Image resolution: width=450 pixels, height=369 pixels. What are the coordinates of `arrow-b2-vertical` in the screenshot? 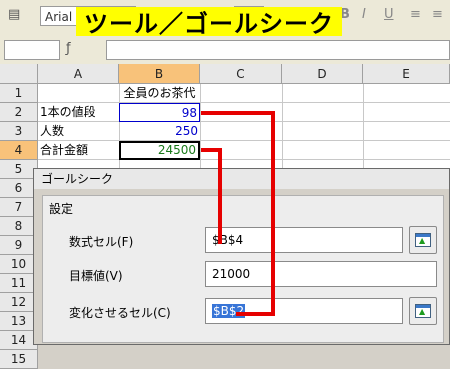 It's located at (273, 213).